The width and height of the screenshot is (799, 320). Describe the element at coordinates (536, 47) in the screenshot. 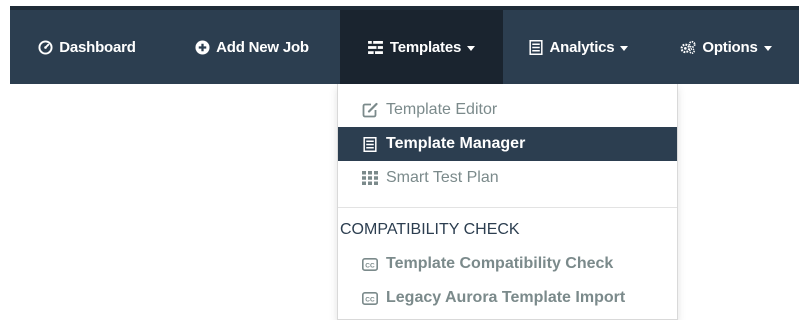

I see `analytics-icon` at that location.